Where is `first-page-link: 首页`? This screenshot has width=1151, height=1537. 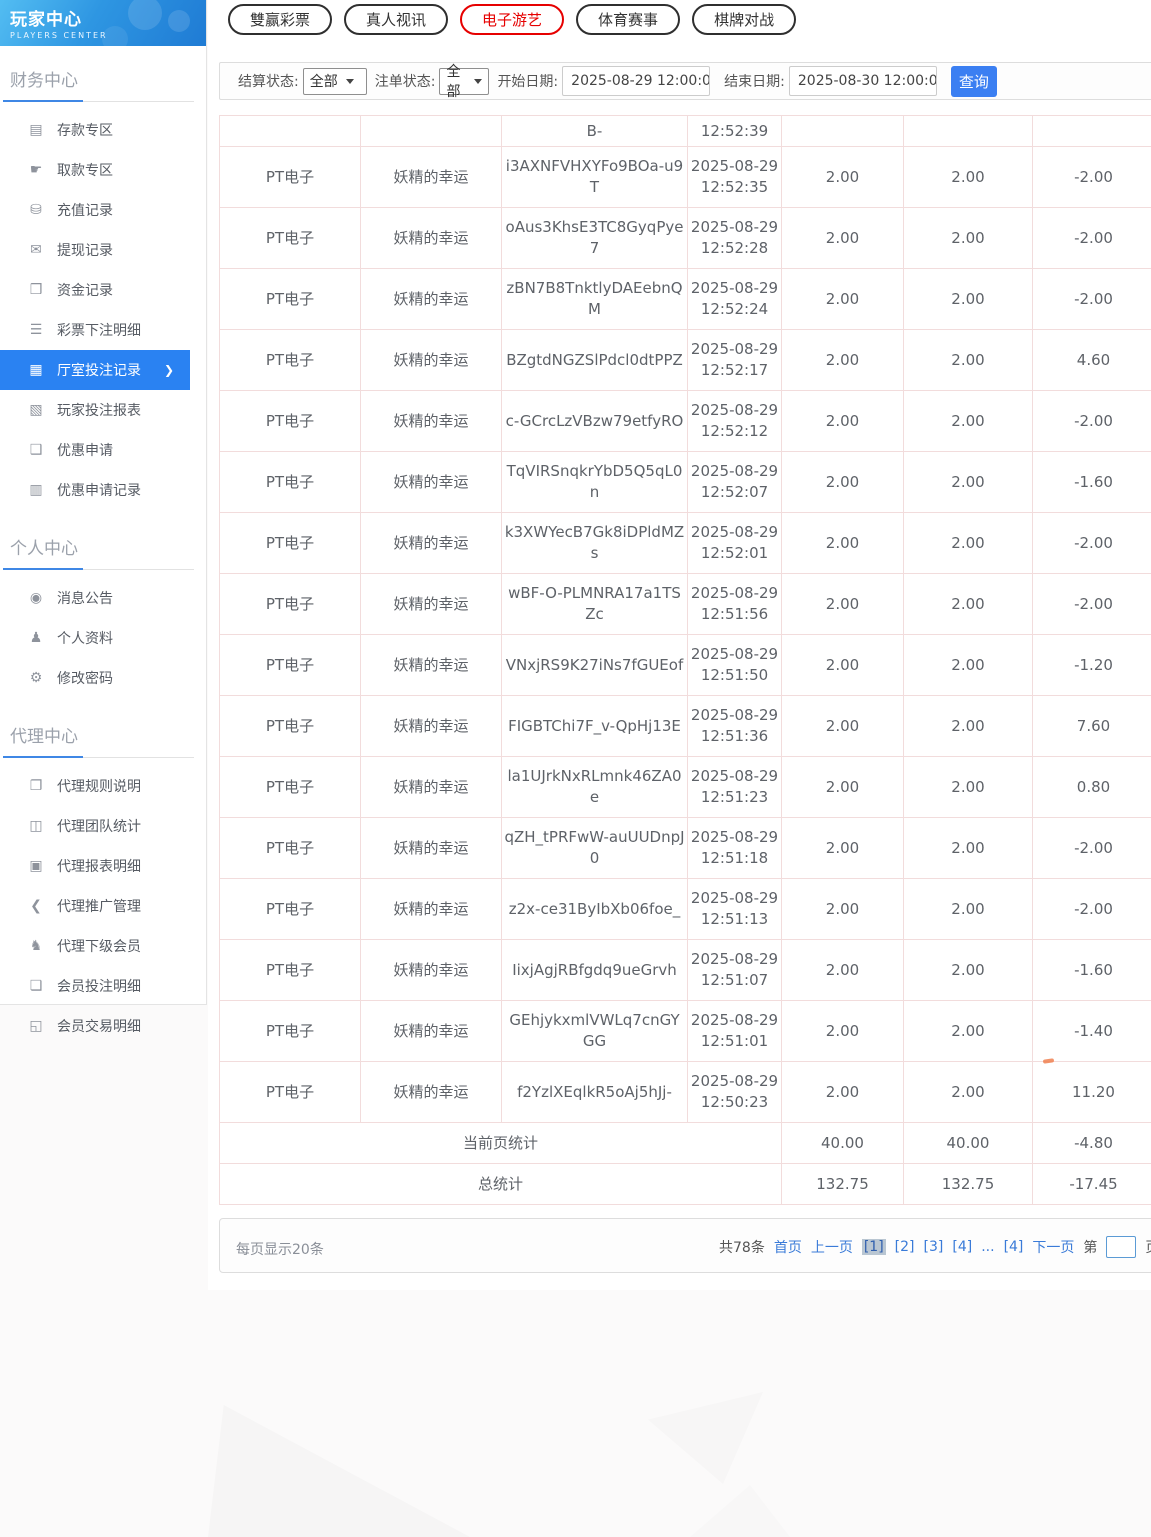 first-page-link: 首页 is located at coordinates (788, 1247).